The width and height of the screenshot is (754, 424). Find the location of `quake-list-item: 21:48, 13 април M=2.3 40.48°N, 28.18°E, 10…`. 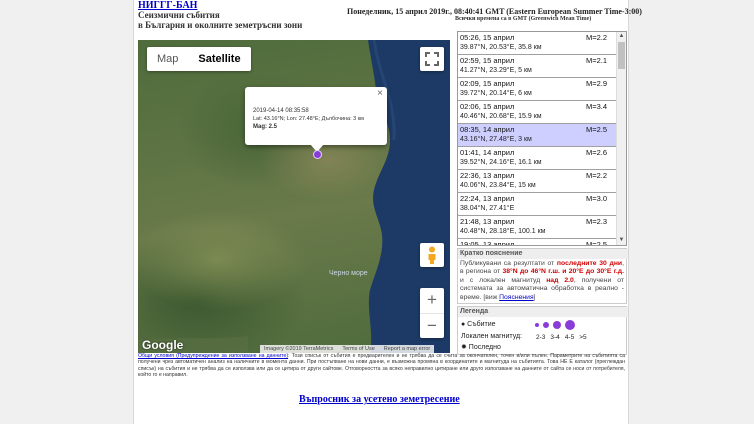

quake-list-item: 21:48, 13 април M=2.3 40.48°N, 28.18°E, 10… is located at coordinates (537, 227).